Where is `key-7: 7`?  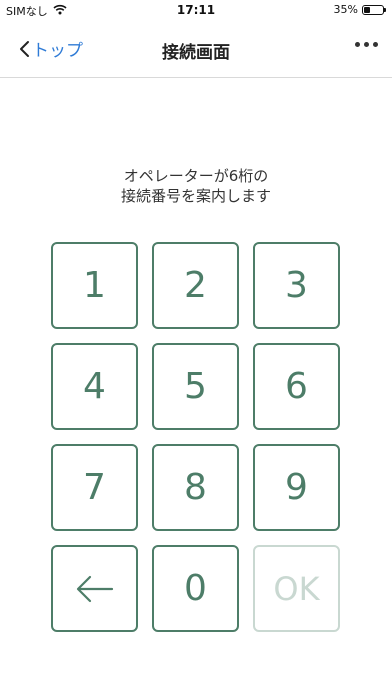 key-7: 7 is located at coordinates (94, 487).